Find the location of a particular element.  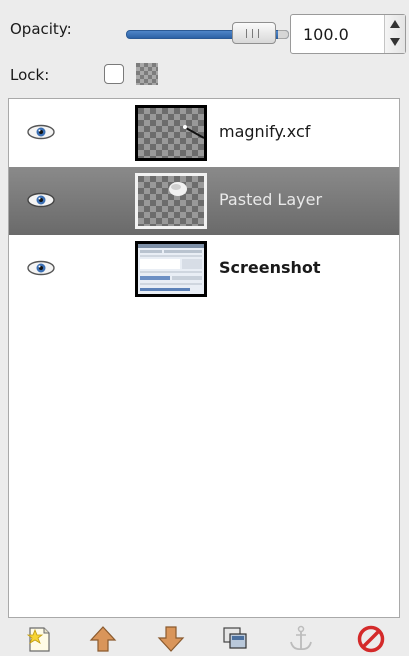

opacity-spinbox: 100.0 is located at coordinates (348, 34).